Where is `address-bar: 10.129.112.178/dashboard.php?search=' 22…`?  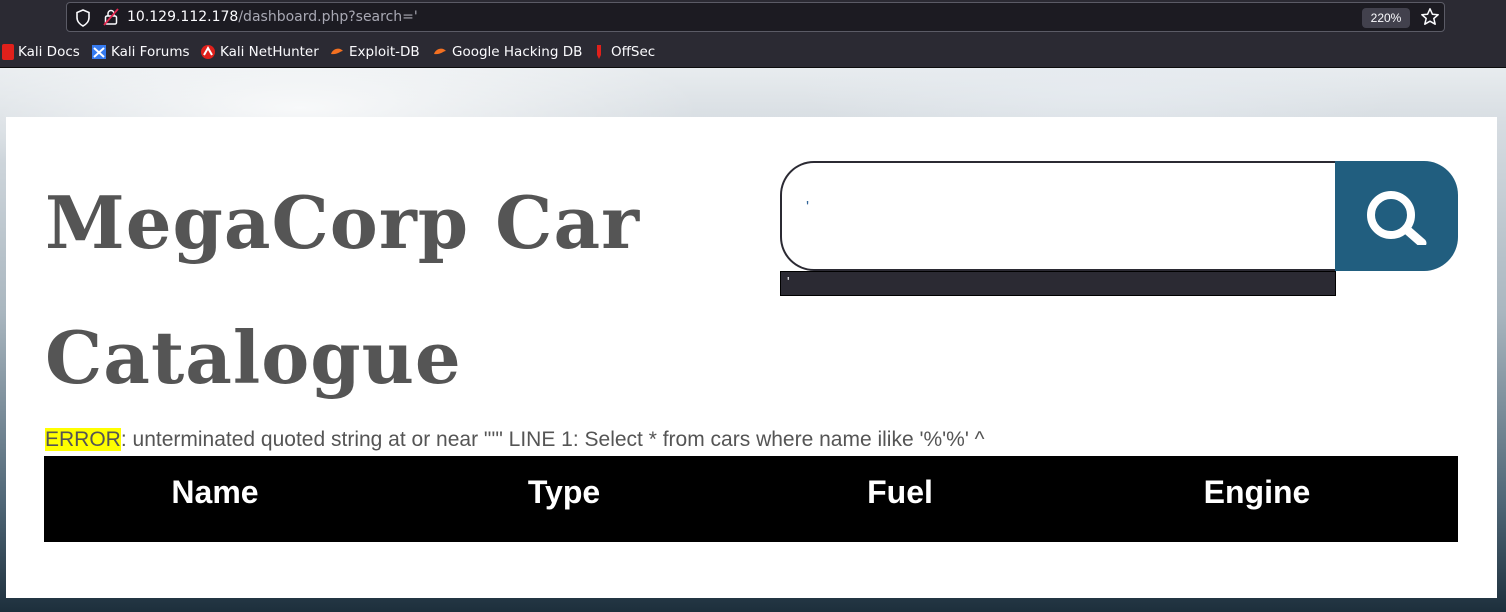
address-bar: 10.129.112.178/dashboard.php?search=' 22… is located at coordinates (755, 17).